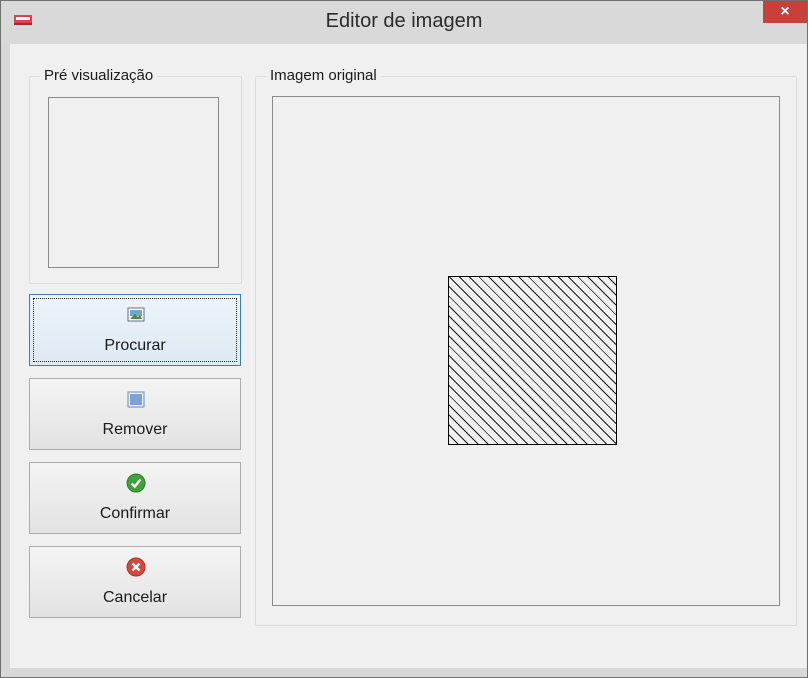  What do you see at coordinates (99, 76) in the screenshot?
I see `preview-group-label: Pré visualização` at bounding box center [99, 76].